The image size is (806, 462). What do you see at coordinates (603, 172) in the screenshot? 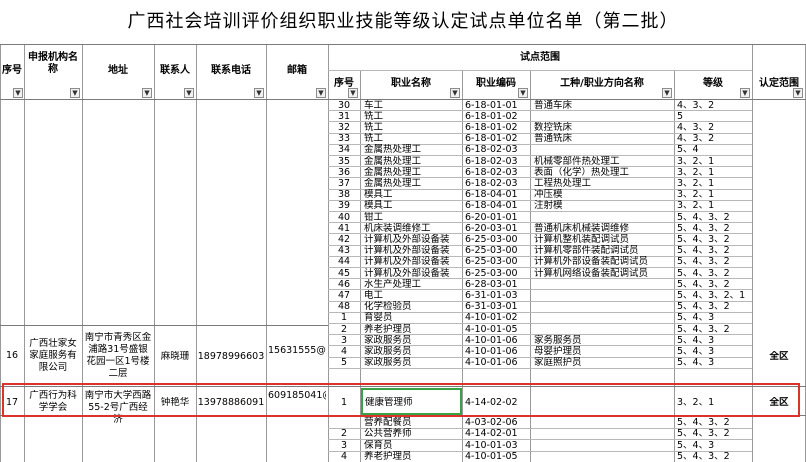
I see `cell-dir: 表面（化学）热处理工` at bounding box center [603, 172].